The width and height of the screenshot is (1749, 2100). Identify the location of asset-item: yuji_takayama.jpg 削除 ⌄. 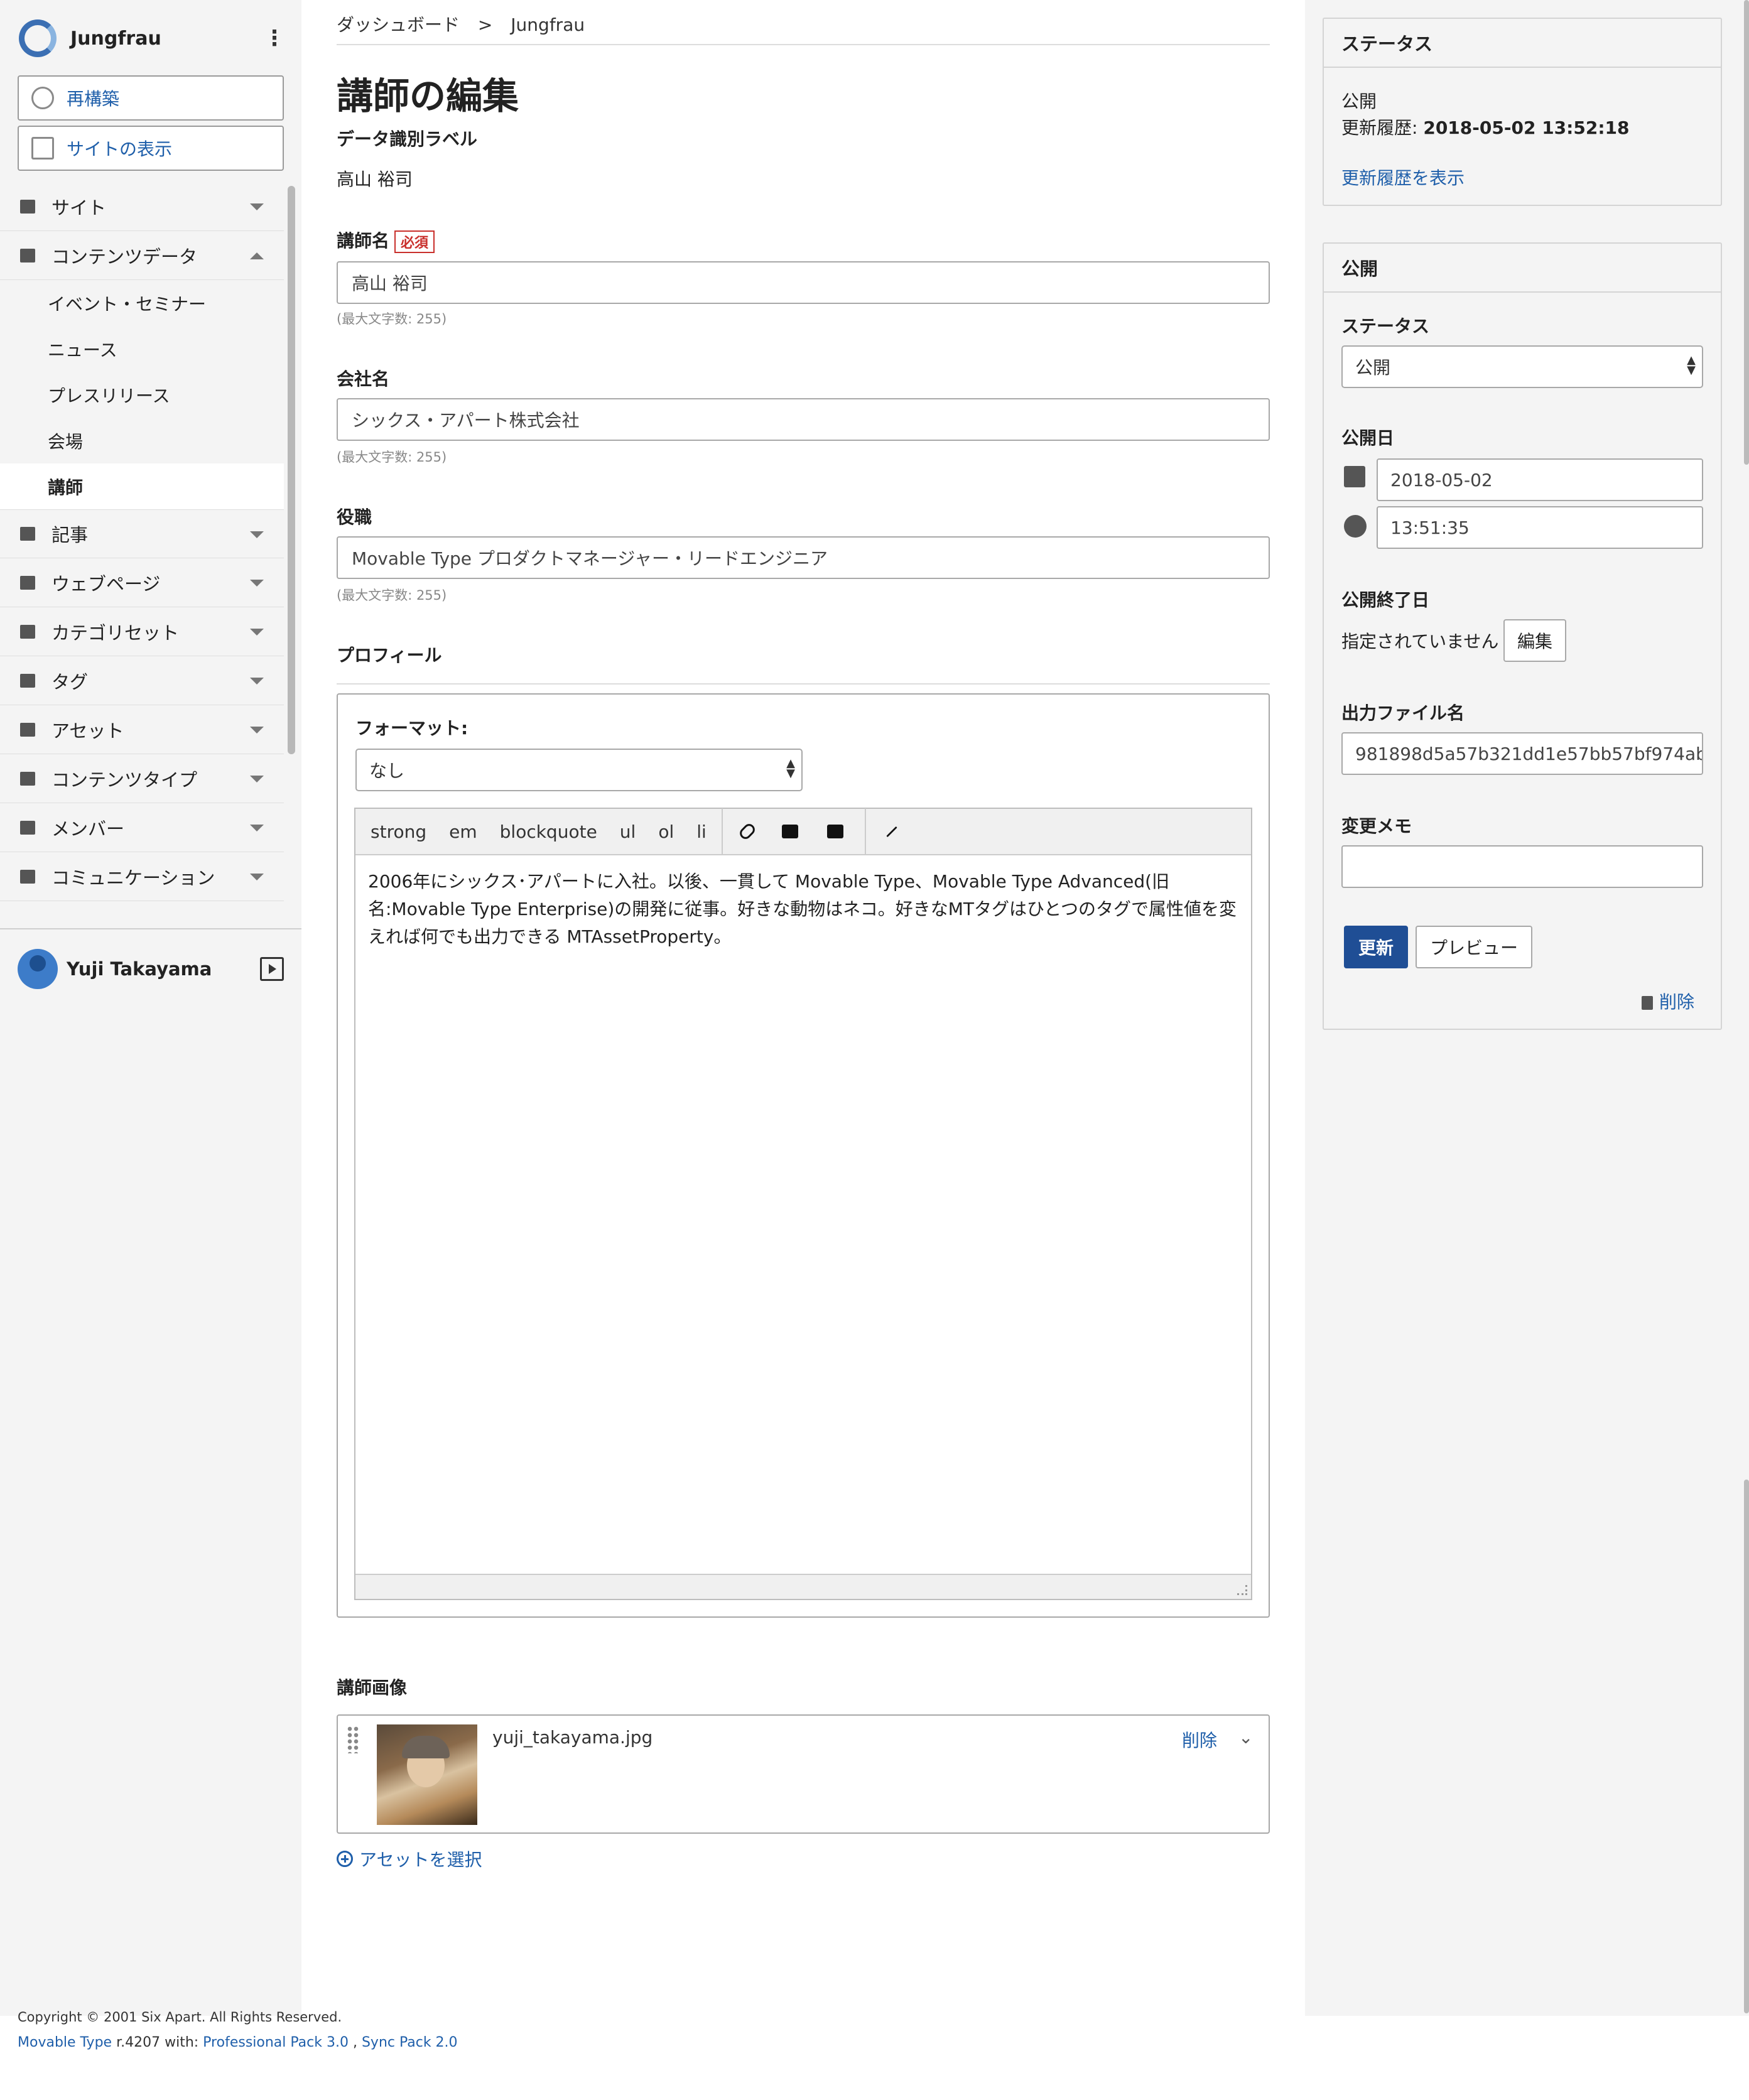
(804, 1774).